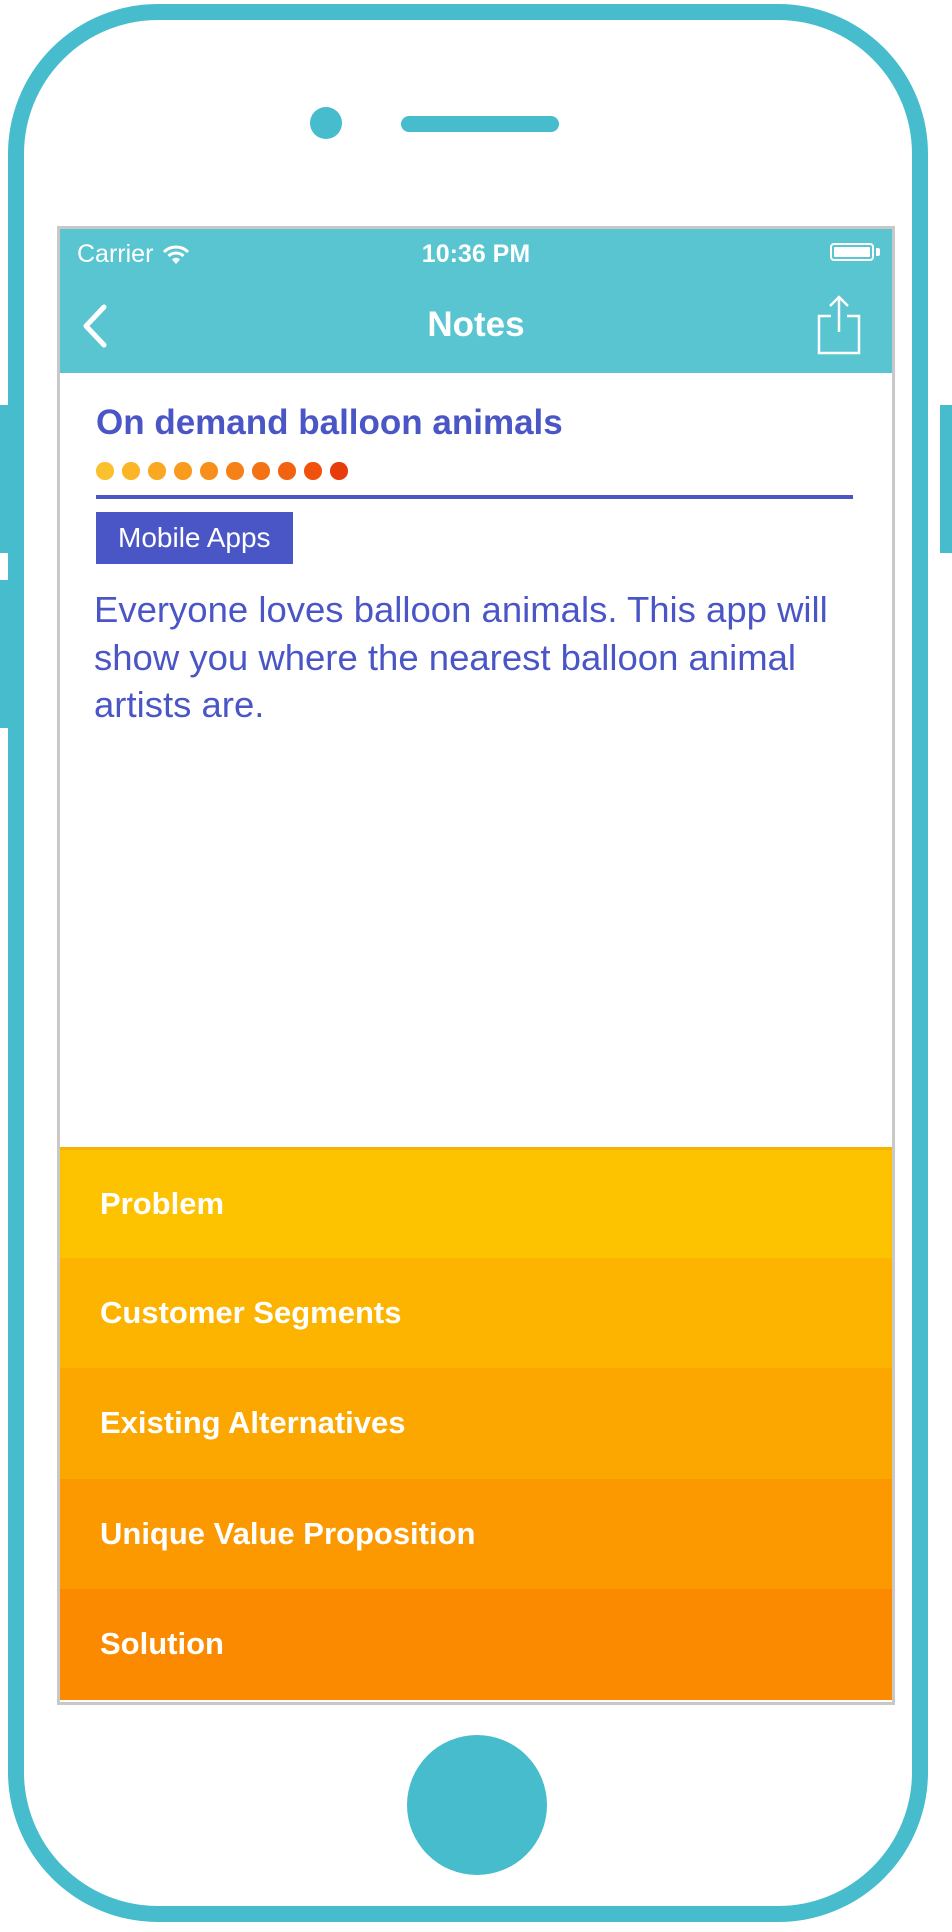  What do you see at coordinates (162, 1203) in the screenshot?
I see `section-label: Problem` at bounding box center [162, 1203].